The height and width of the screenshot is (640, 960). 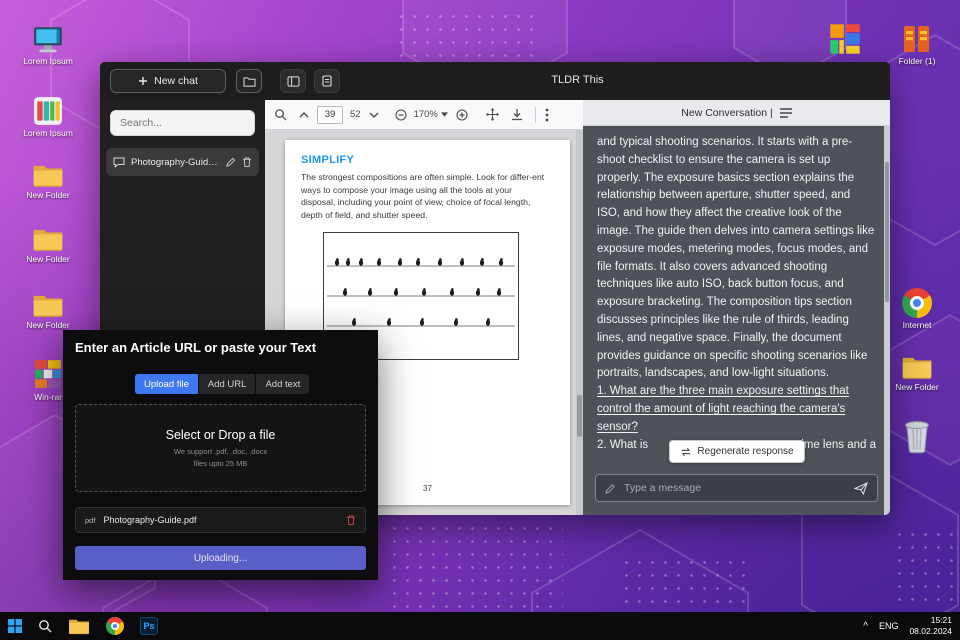 What do you see at coordinates (887, 320) in the screenshot?
I see `chat-scrollbar` at bounding box center [887, 320].